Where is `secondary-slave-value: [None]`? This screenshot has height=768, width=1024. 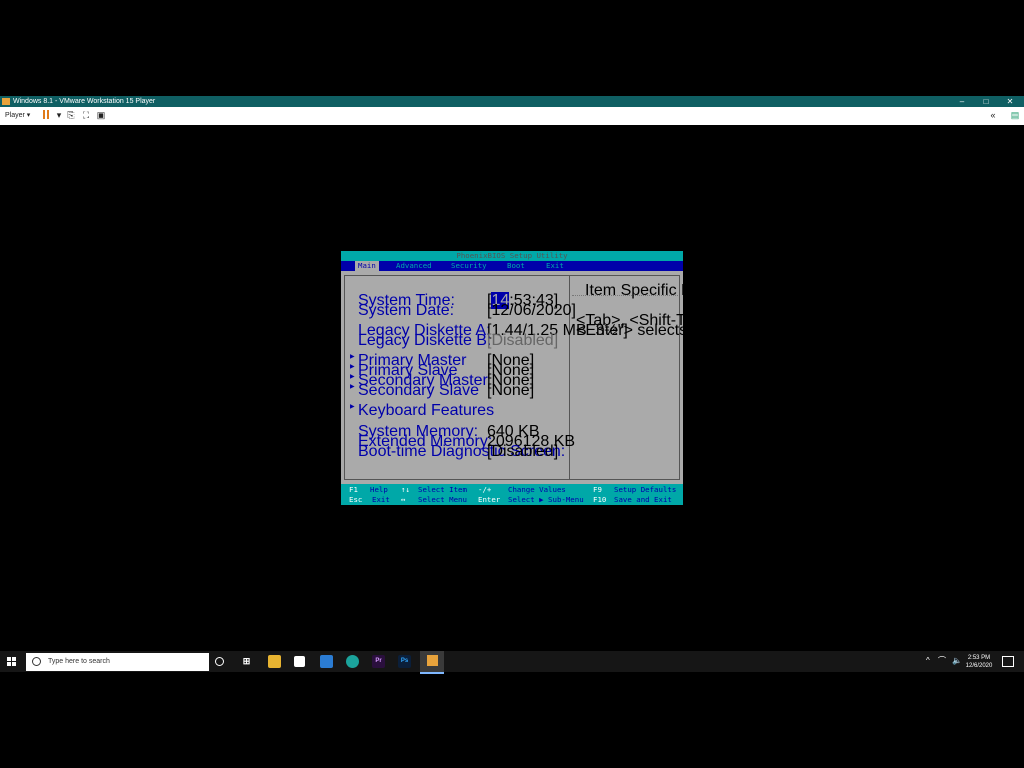 secondary-slave-value: [None] is located at coordinates (511, 390).